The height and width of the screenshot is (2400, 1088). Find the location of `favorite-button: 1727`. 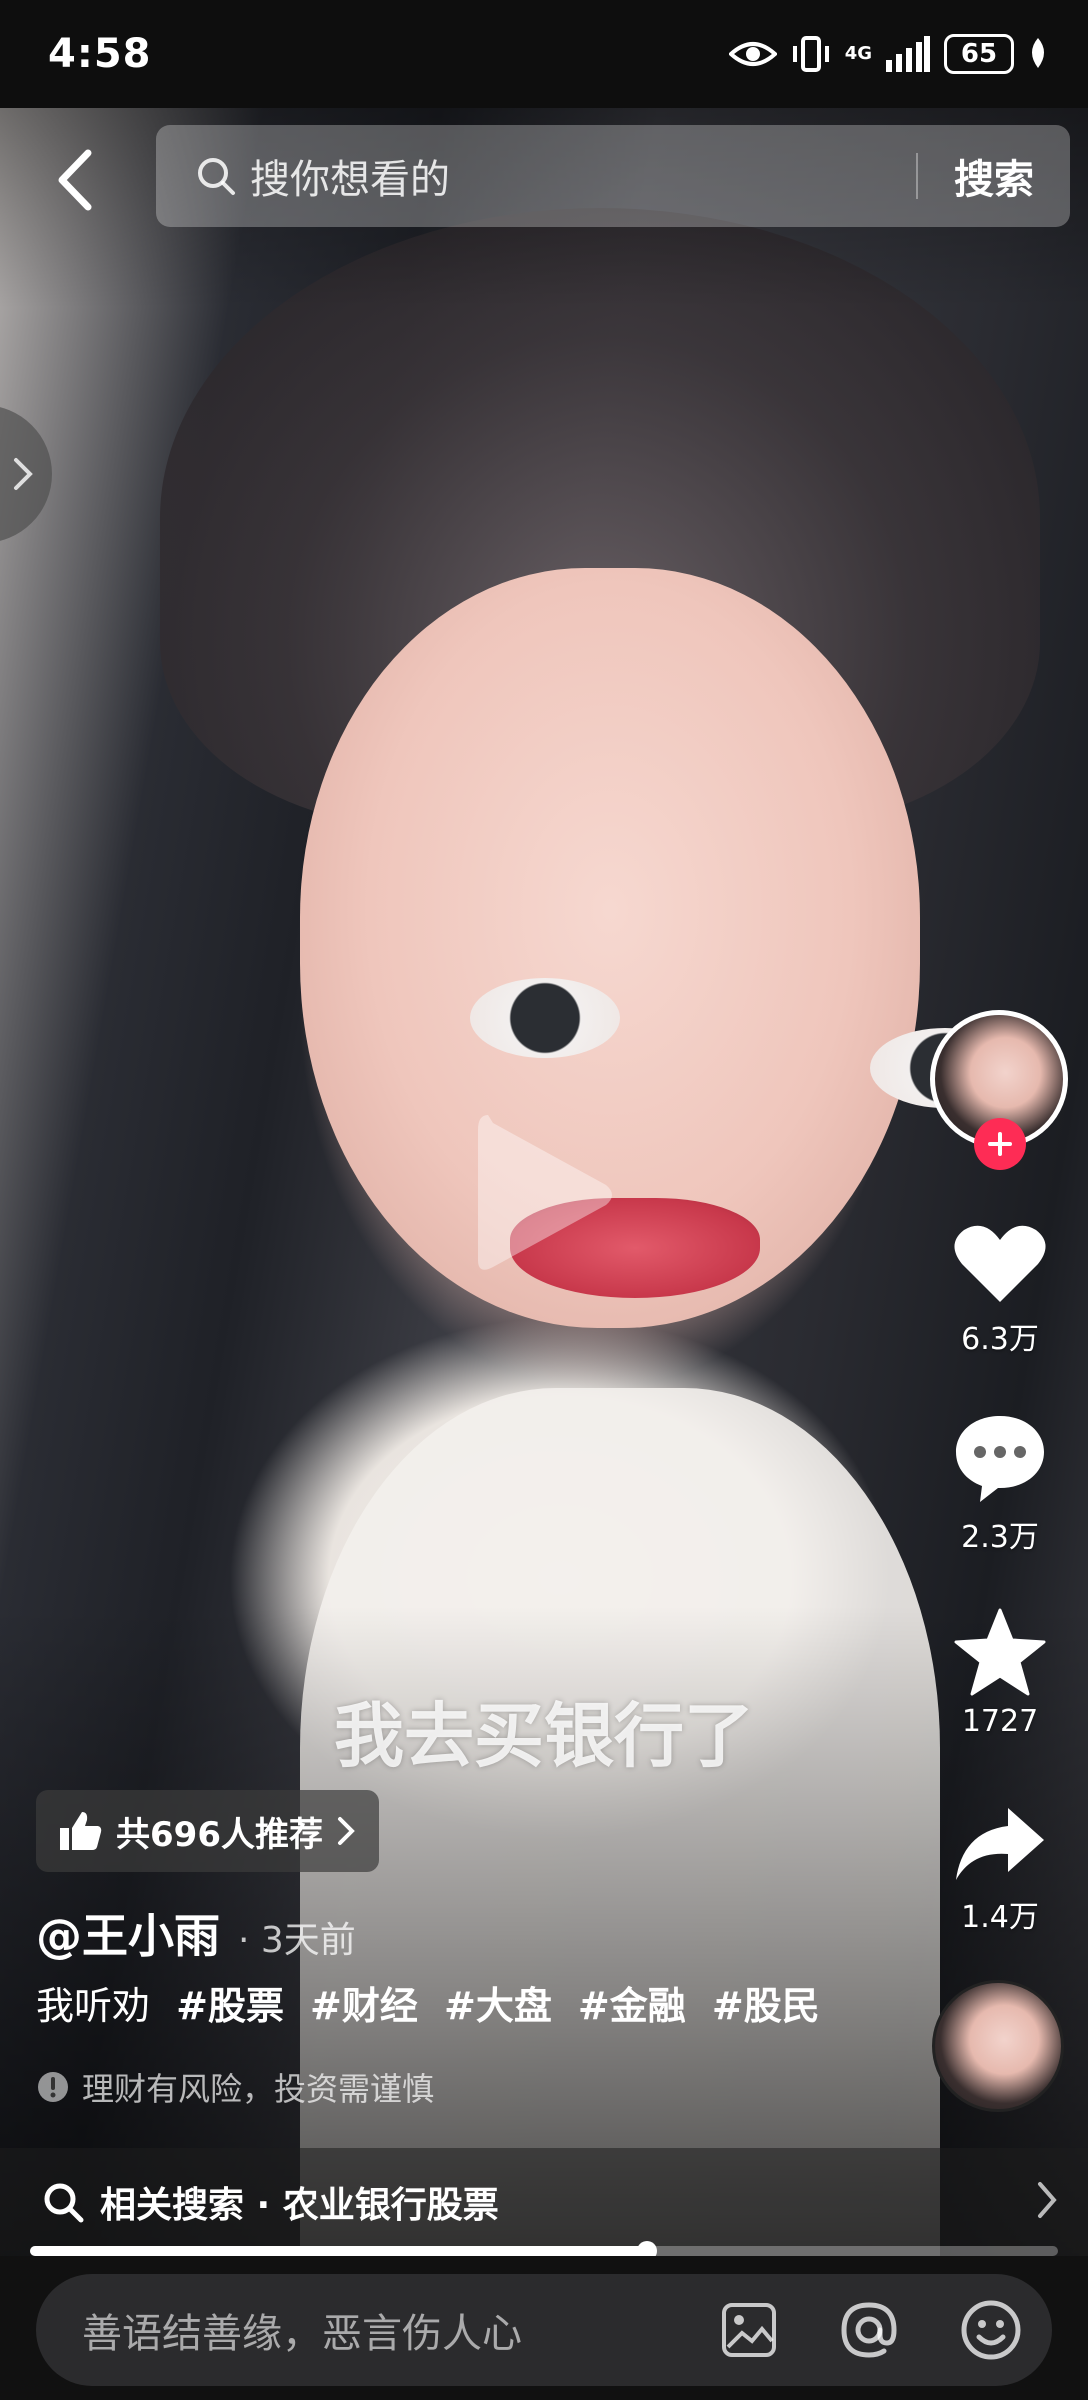

favorite-button: 1727 is located at coordinates (1000, 1673).